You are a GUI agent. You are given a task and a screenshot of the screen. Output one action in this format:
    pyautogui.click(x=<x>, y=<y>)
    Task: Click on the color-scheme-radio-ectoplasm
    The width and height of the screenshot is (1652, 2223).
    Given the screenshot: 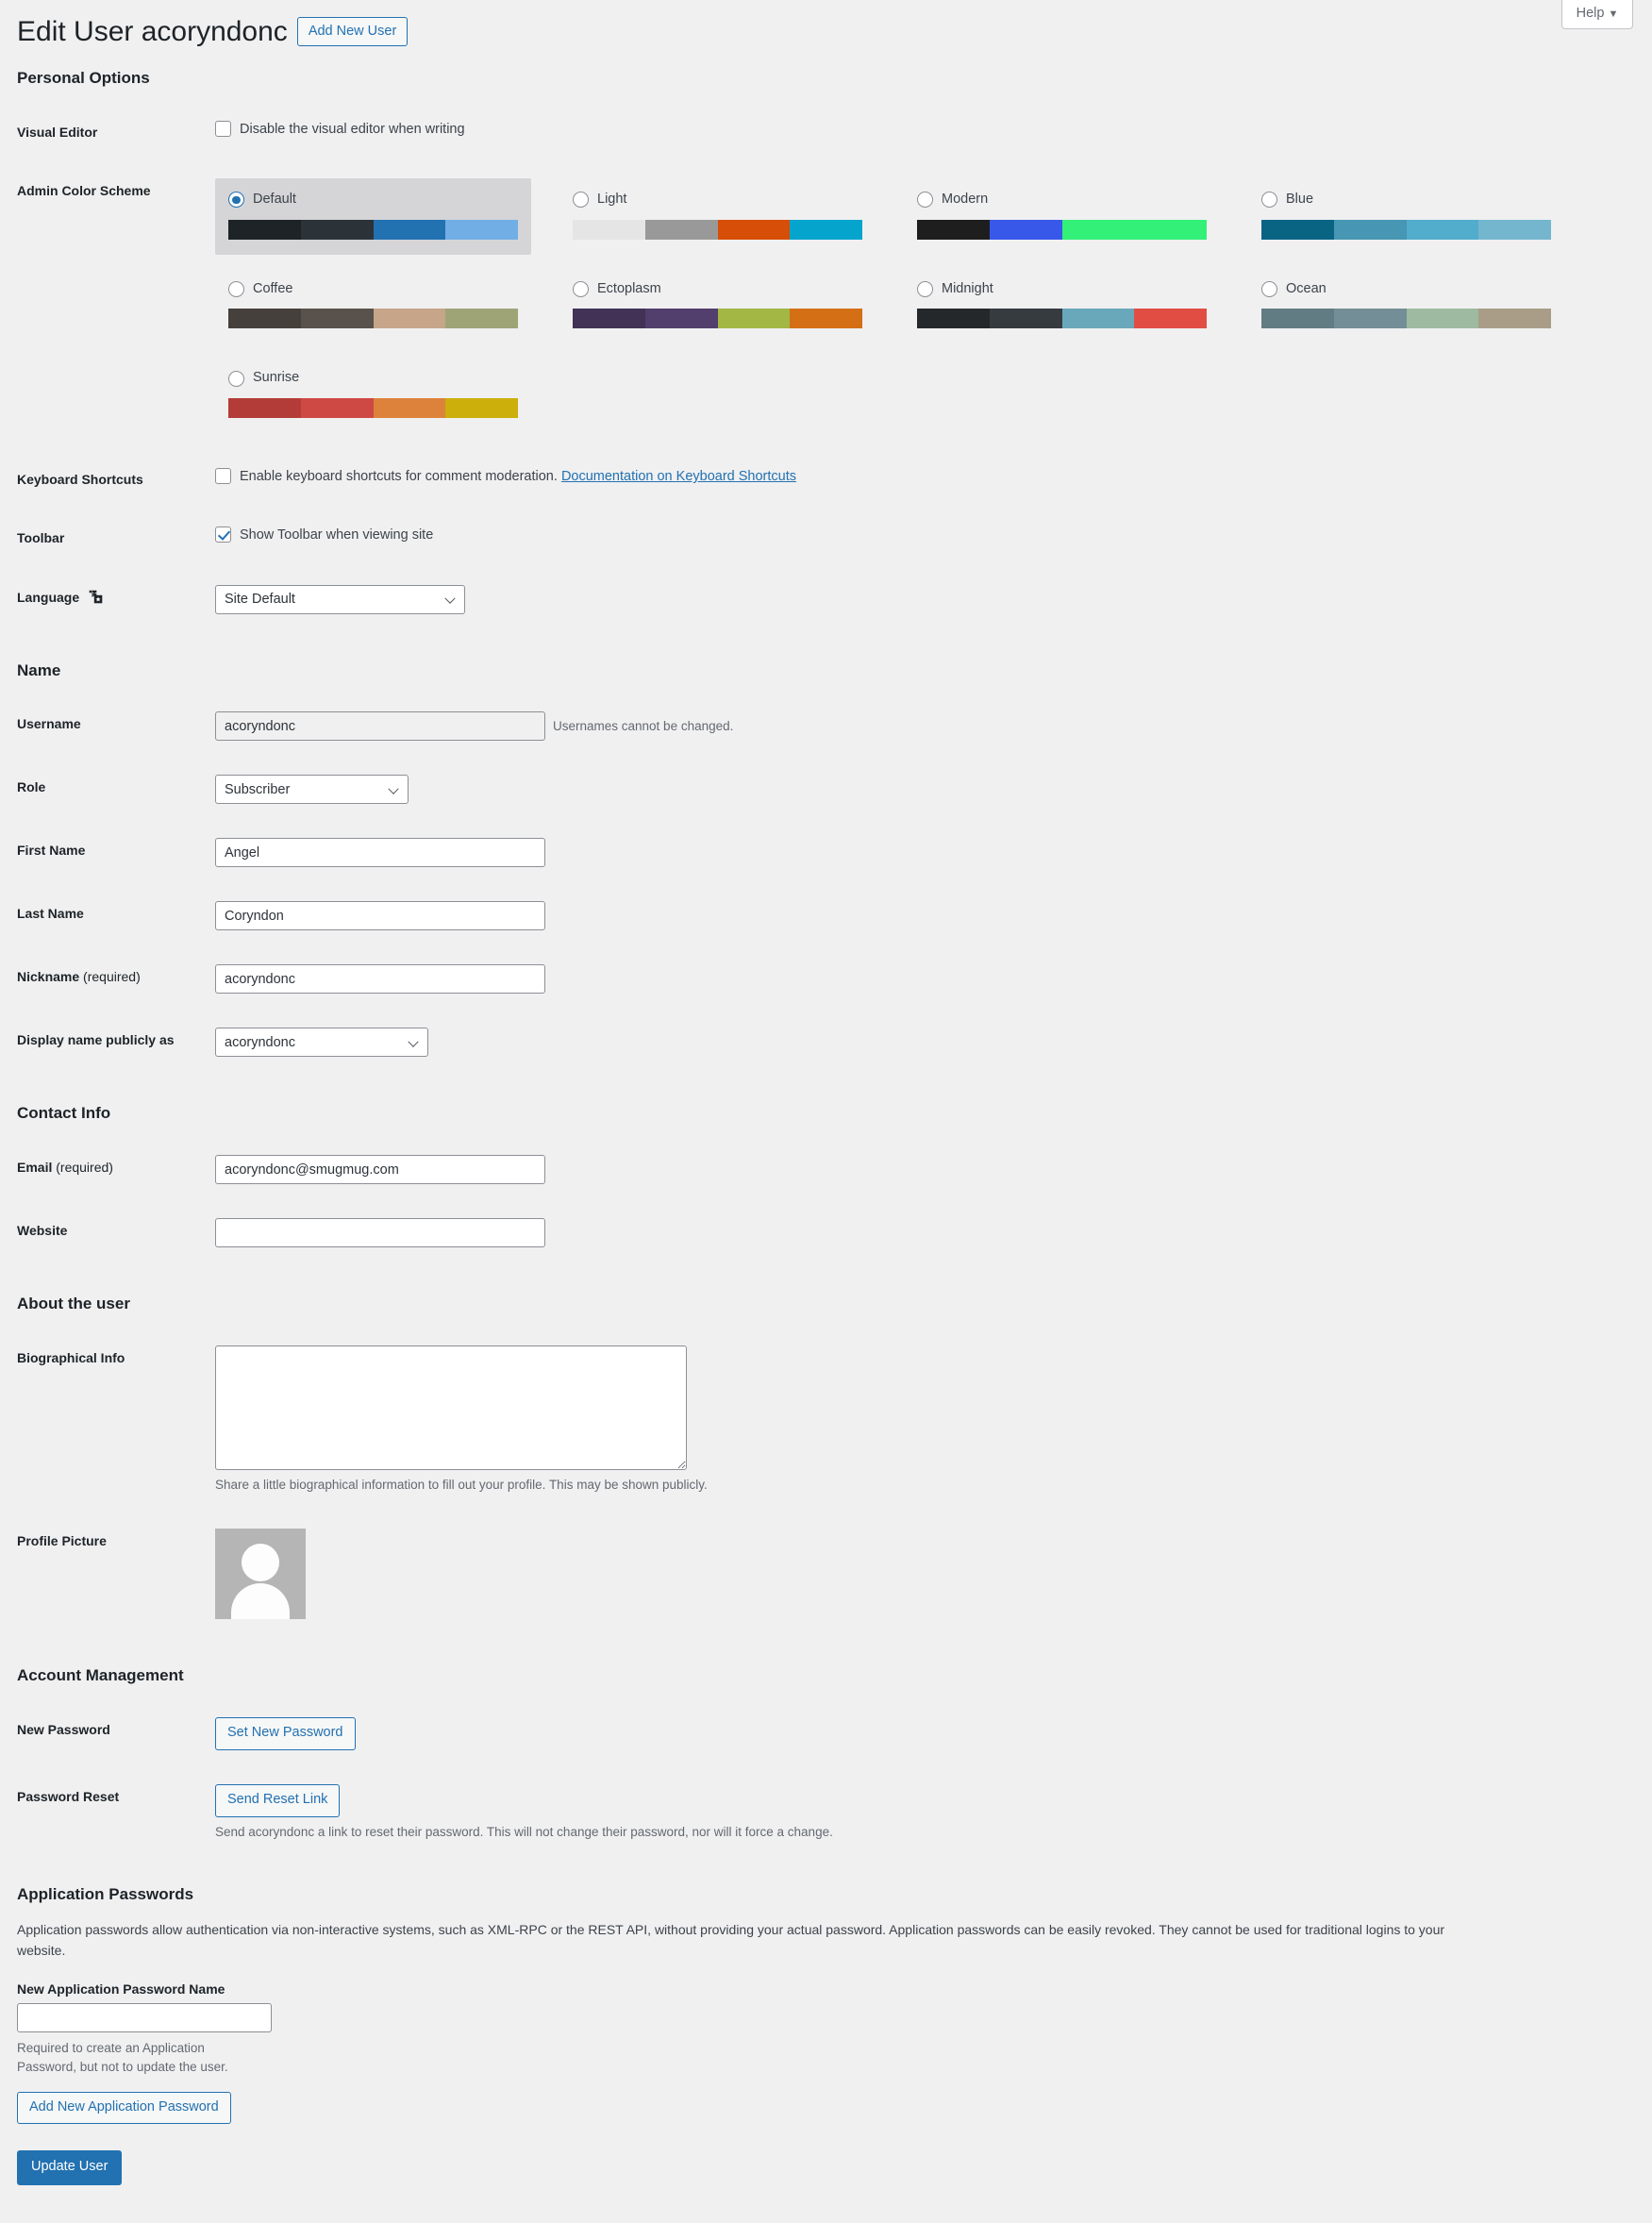 What is the action you would take?
    pyautogui.click(x=581, y=289)
    